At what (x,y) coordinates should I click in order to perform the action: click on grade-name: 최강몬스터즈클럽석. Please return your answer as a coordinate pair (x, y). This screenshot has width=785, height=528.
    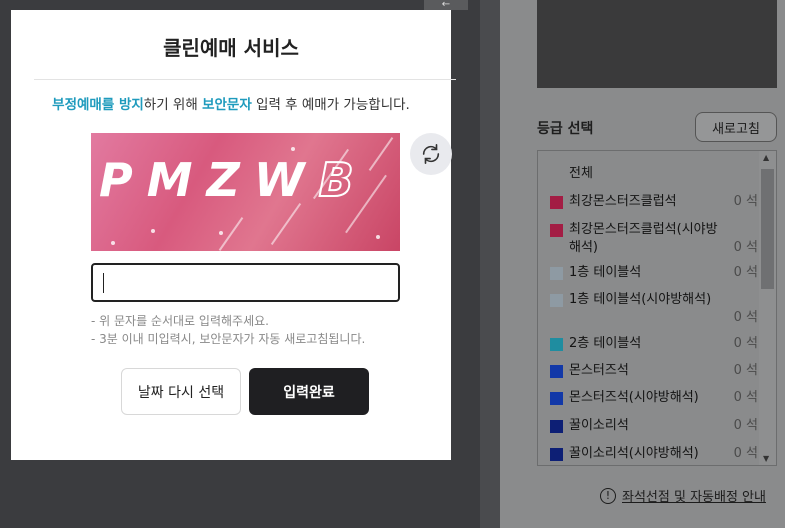
    Looking at the image, I should click on (623, 201).